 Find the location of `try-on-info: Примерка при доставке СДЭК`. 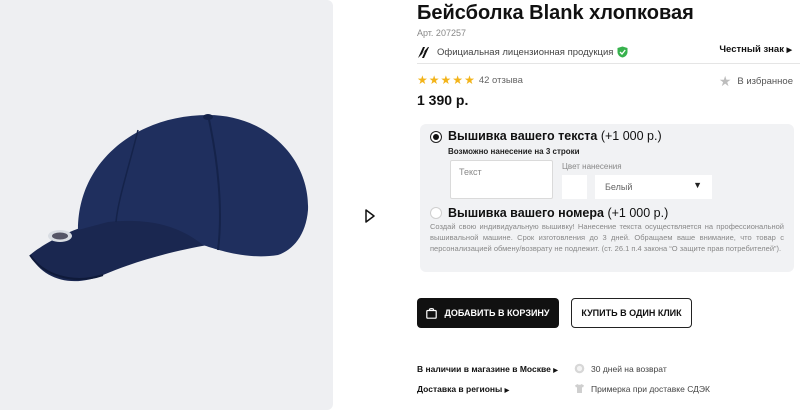

try-on-info: Примерка при доставке СДЭК is located at coordinates (642, 388).